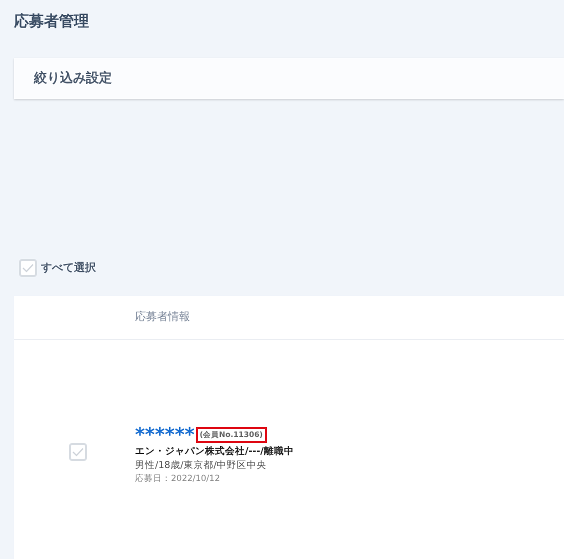 The image size is (564, 559). I want to click on applicant-name: ******, so click(165, 435).